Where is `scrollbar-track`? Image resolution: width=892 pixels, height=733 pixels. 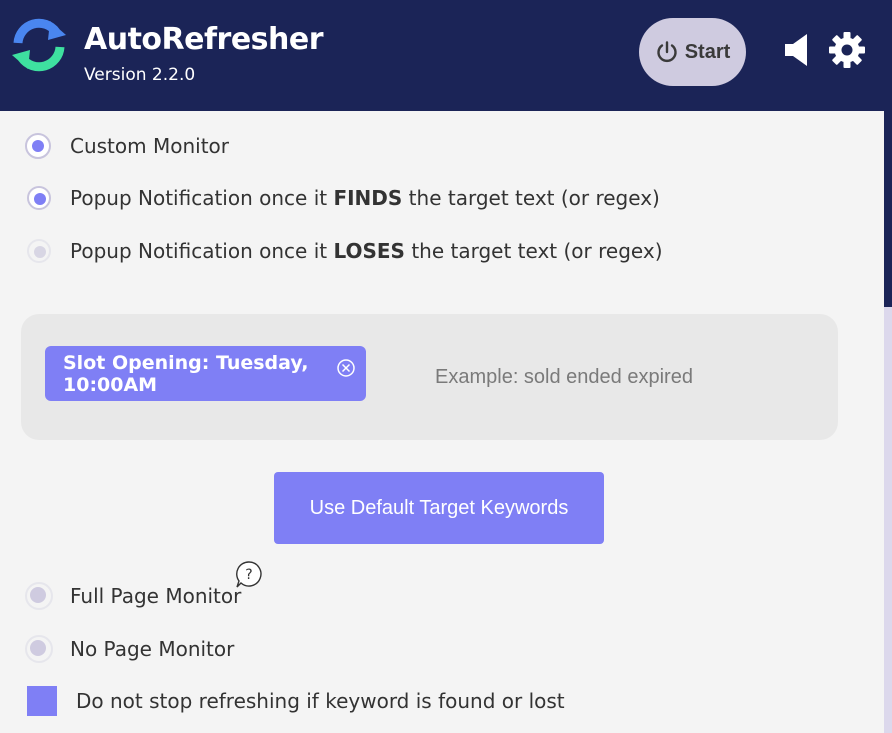 scrollbar-track is located at coordinates (888, 520).